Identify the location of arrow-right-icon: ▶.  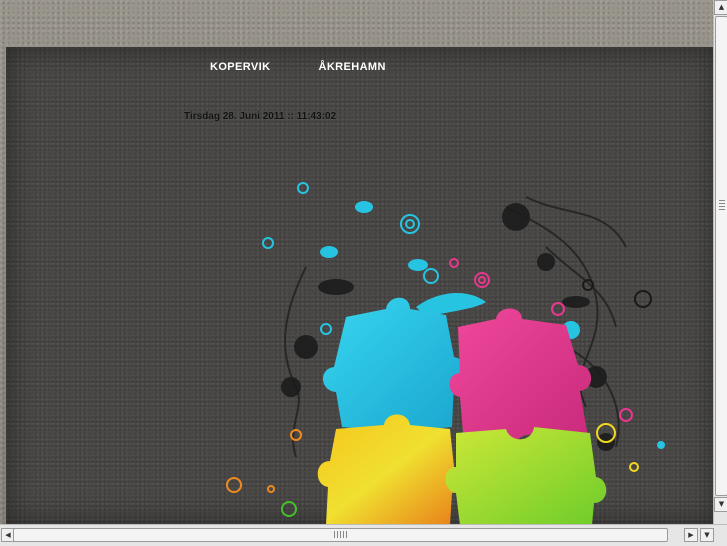
(691, 535).